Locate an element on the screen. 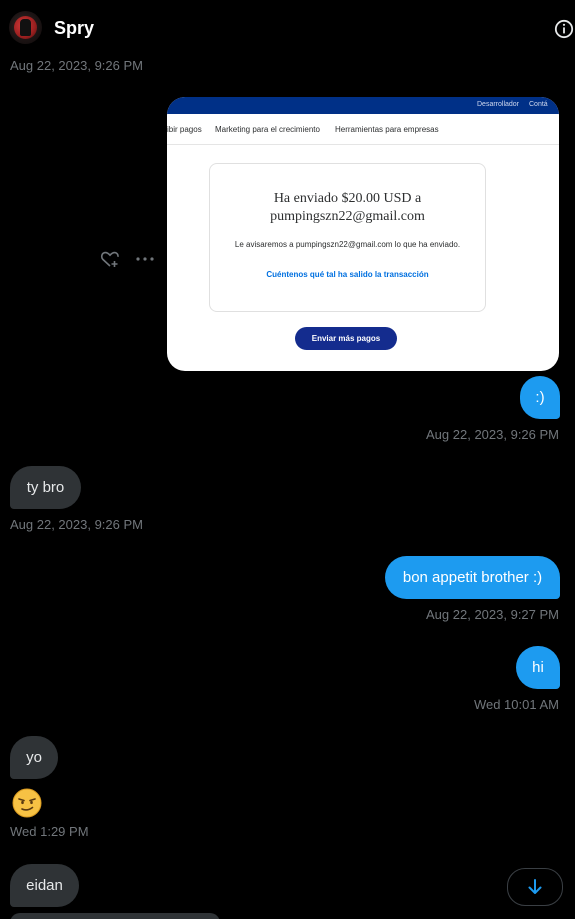 This screenshot has width=575, height=919. contact-name: Spry is located at coordinates (74, 28).